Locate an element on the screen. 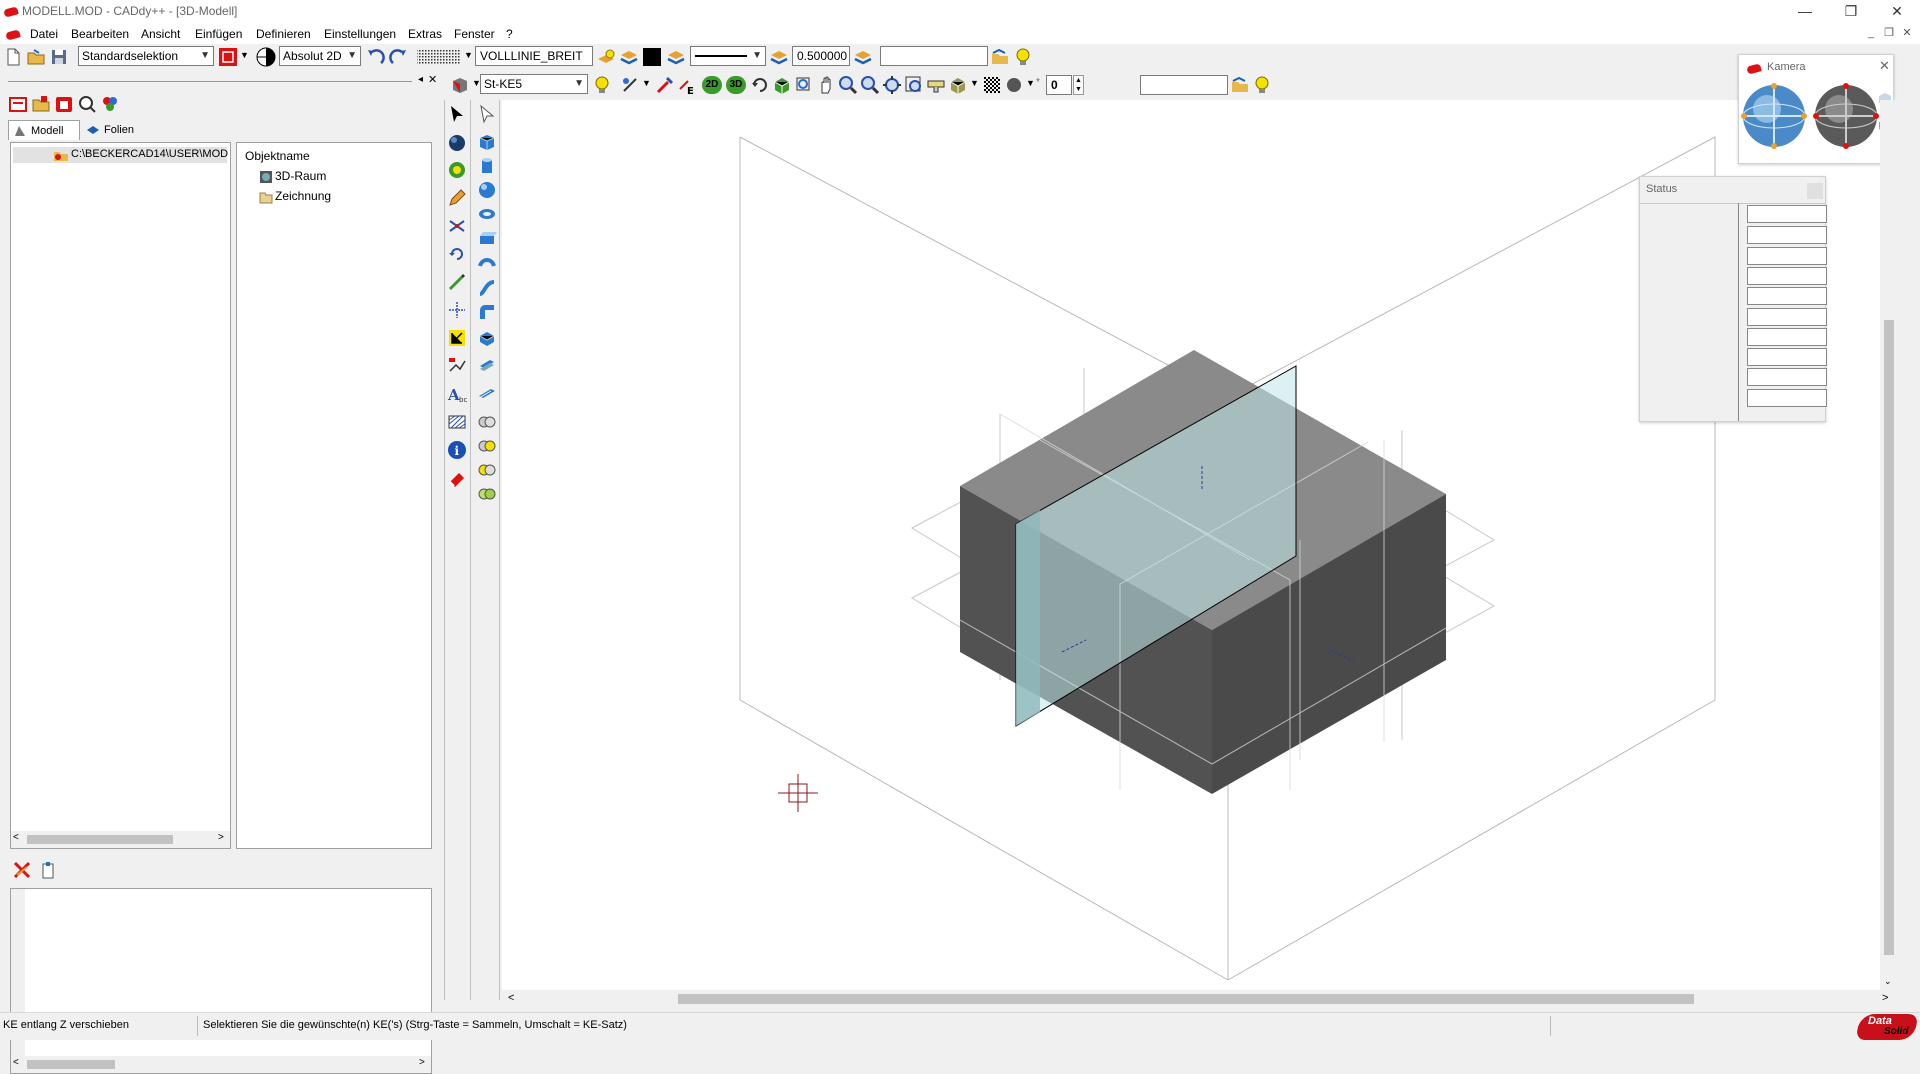  sweep-icon is located at coordinates (487, 288).